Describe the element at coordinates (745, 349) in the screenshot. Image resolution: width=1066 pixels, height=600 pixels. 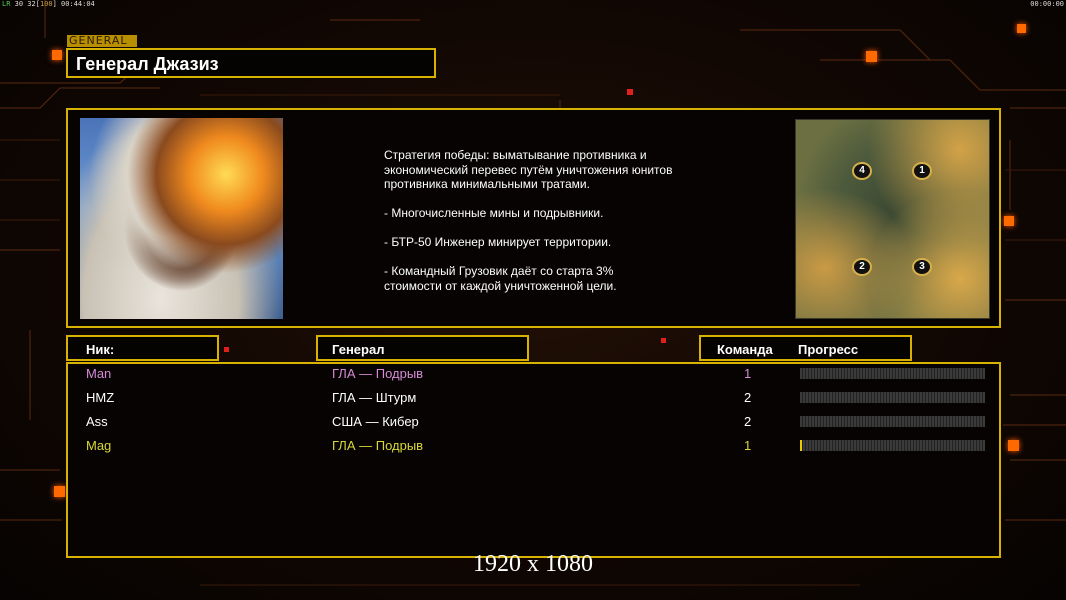
I see `team-header: Команда` at that location.